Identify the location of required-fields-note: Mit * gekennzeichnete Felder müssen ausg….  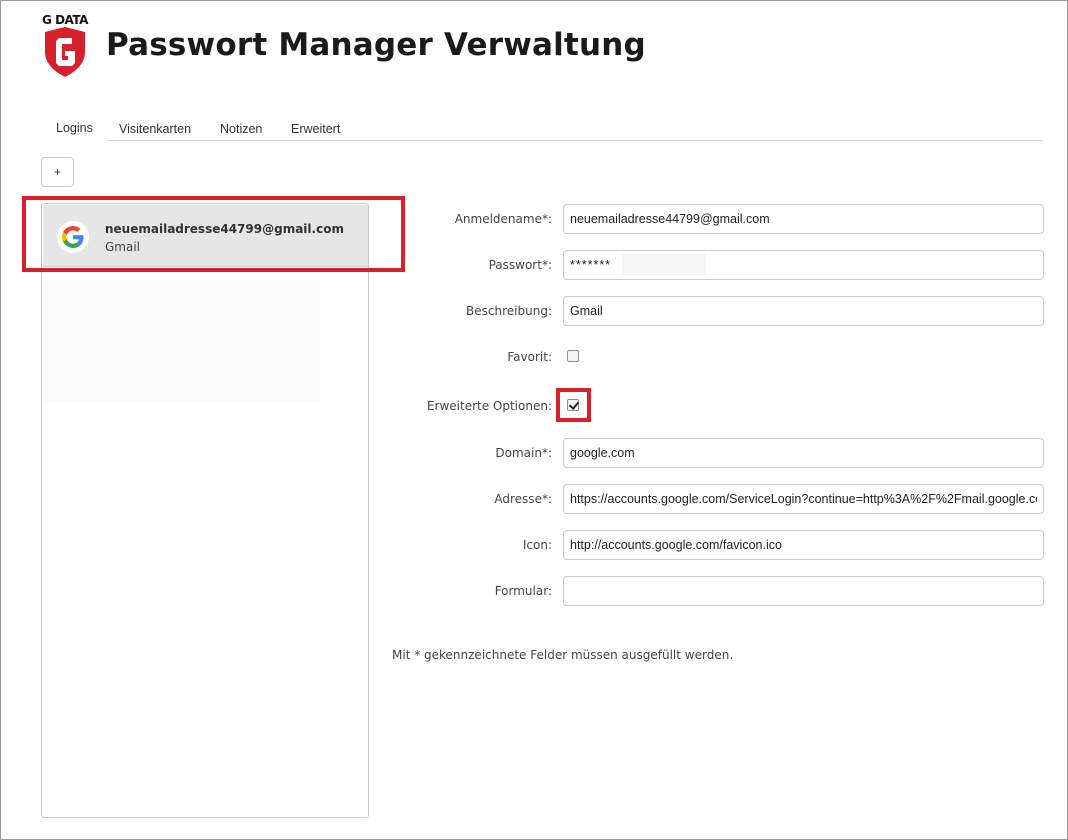
(563, 655).